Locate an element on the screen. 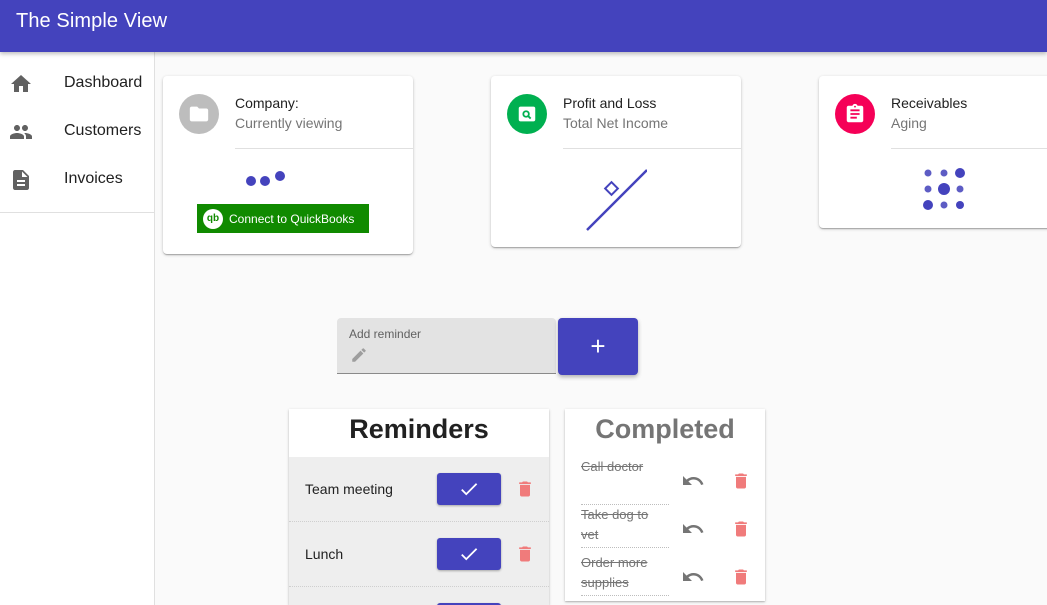  folder-icon is located at coordinates (199, 114).